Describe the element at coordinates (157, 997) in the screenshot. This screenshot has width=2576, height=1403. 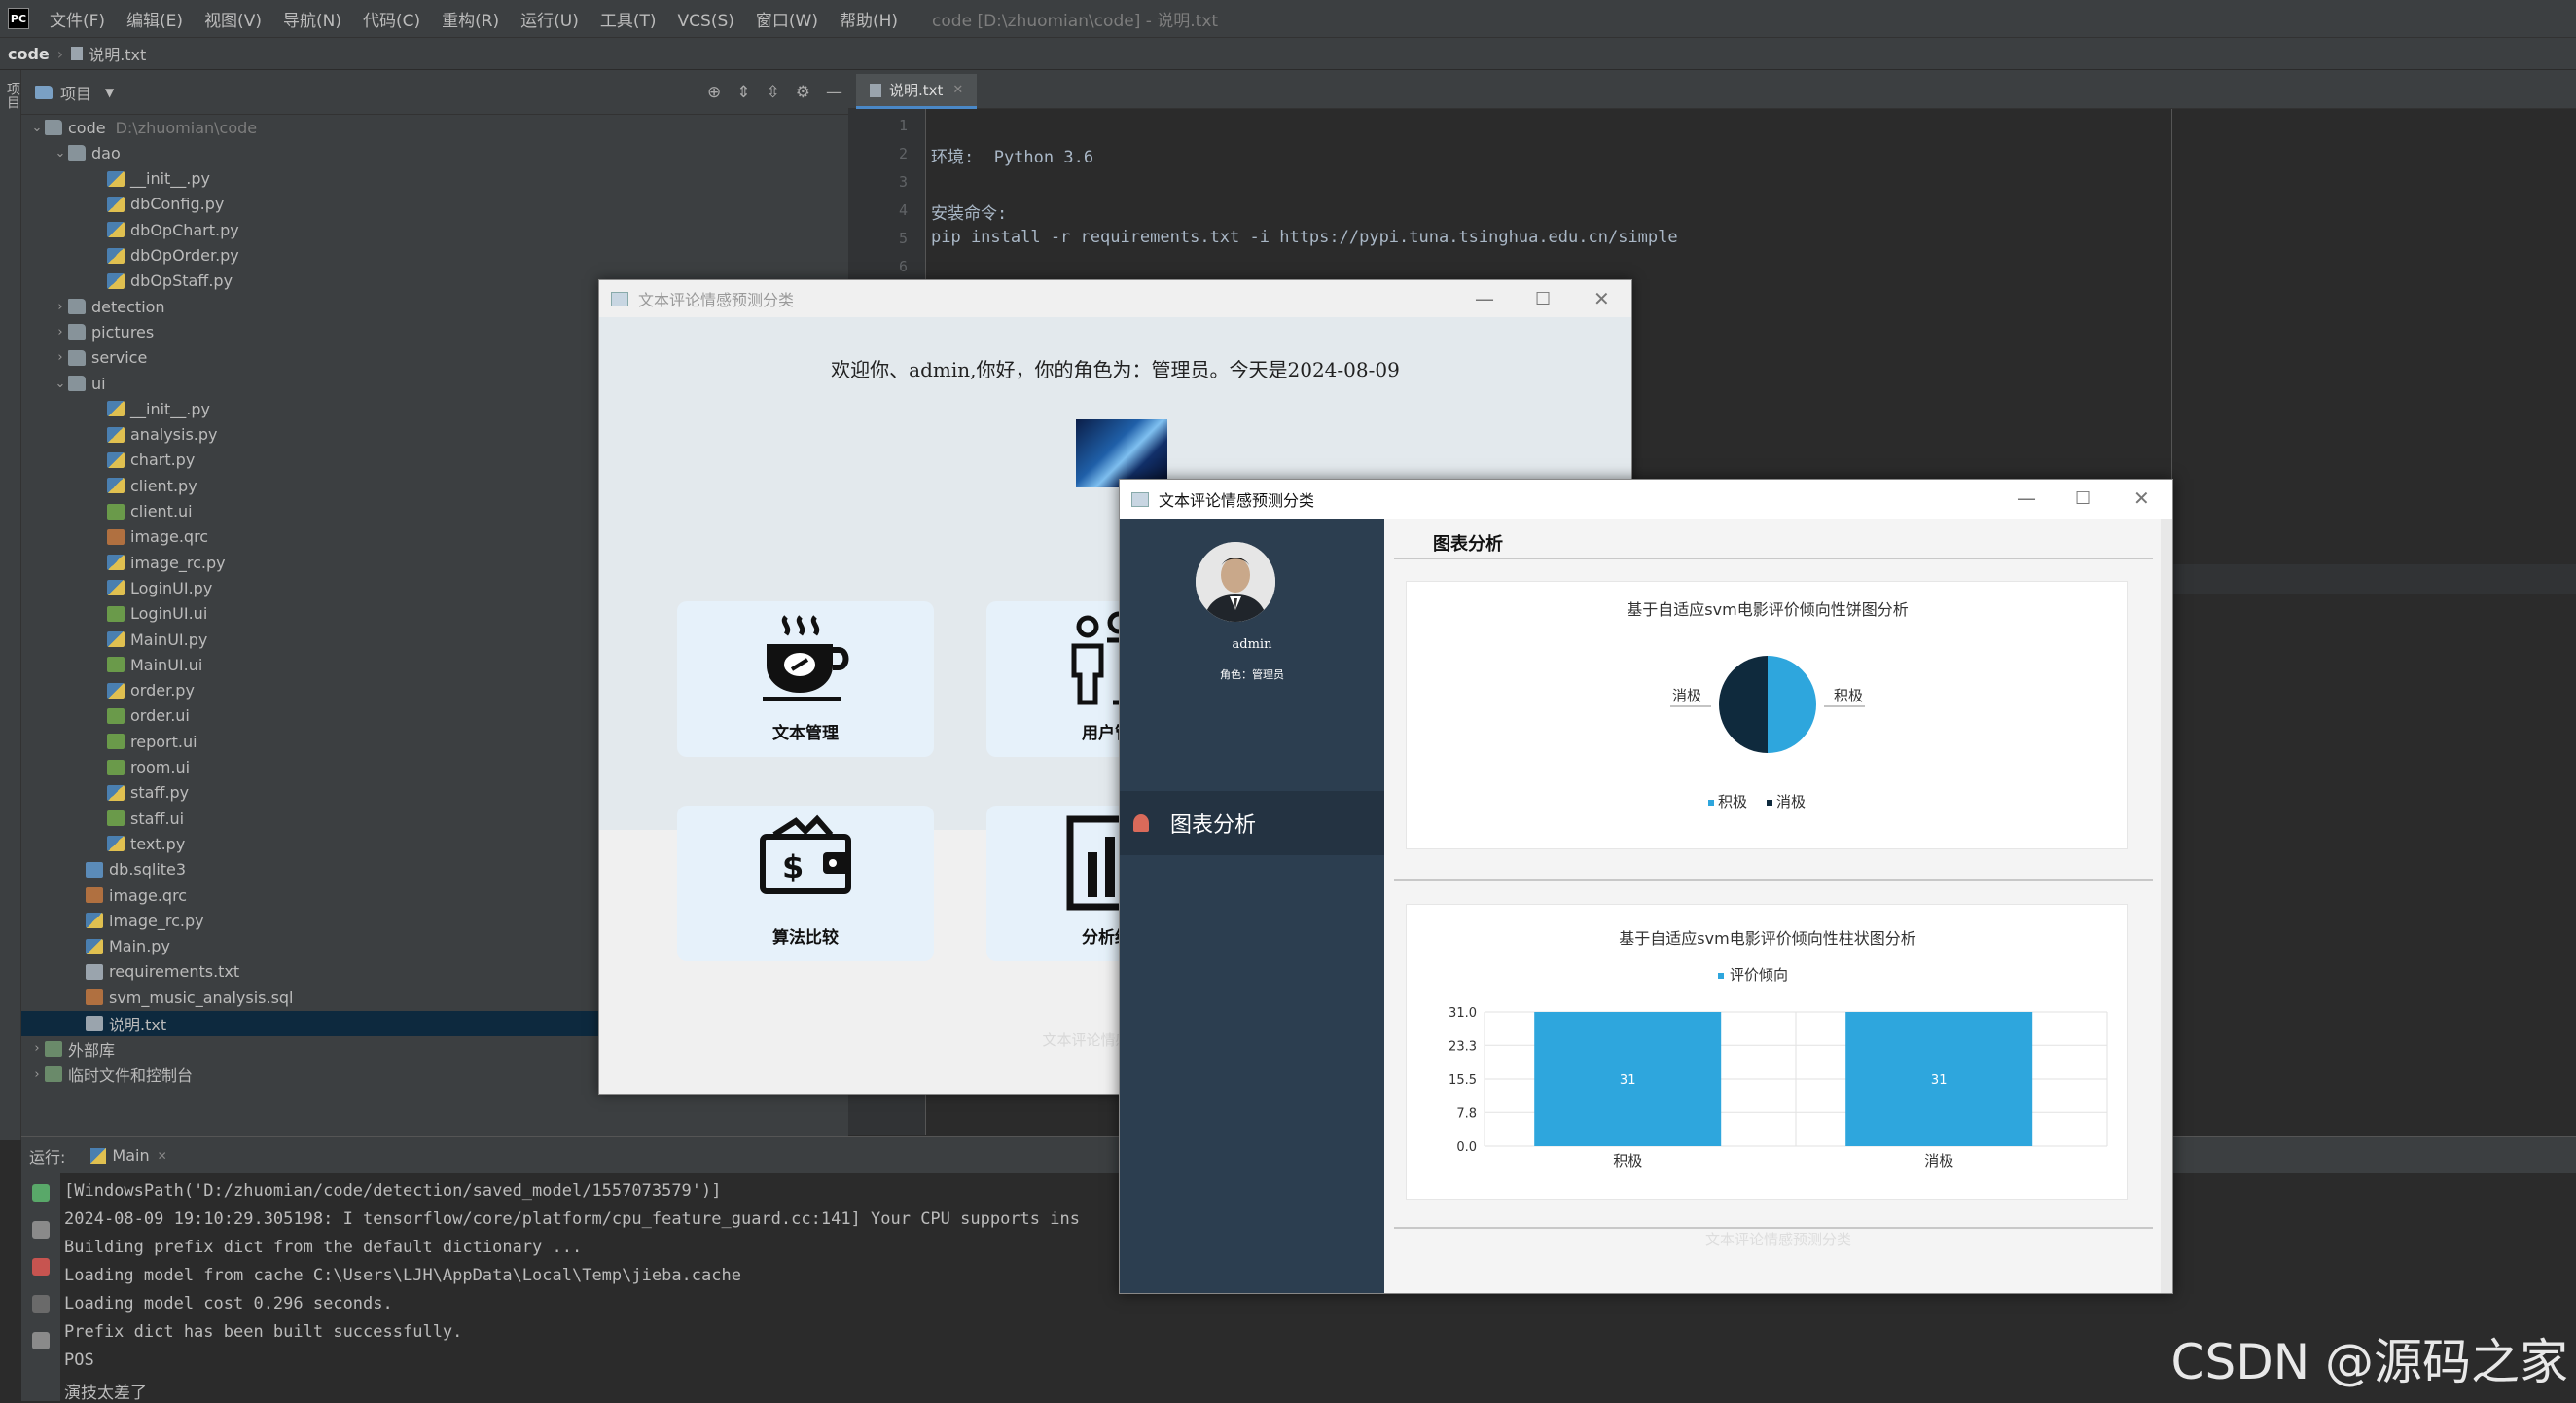
I see `tree-file: svm_music_analysis.sql` at that location.